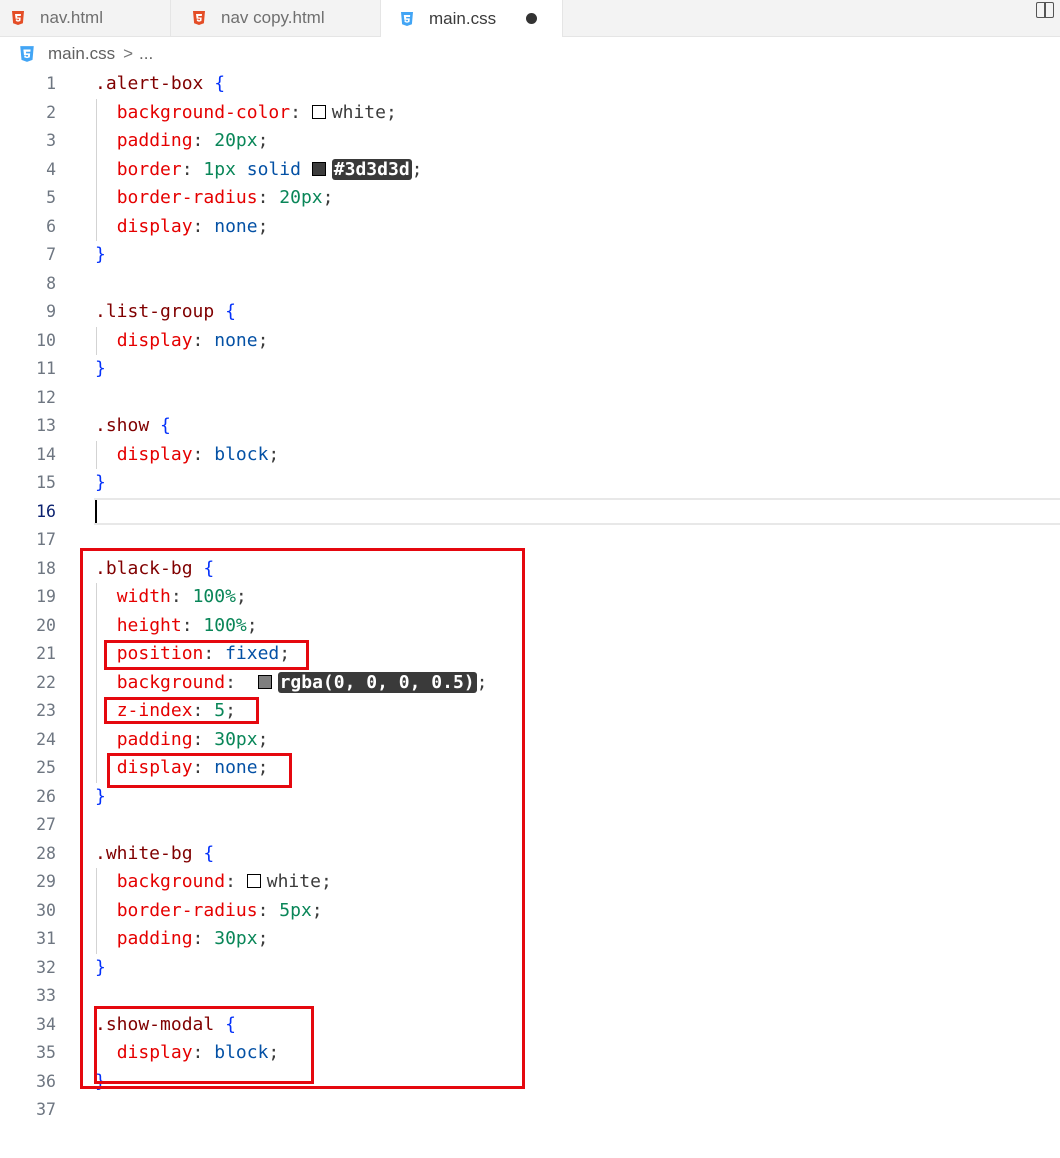 This screenshot has width=1060, height=1158. Describe the element at coordinates (18, 18) in the screenshot. I see `html5-icon` at that location.